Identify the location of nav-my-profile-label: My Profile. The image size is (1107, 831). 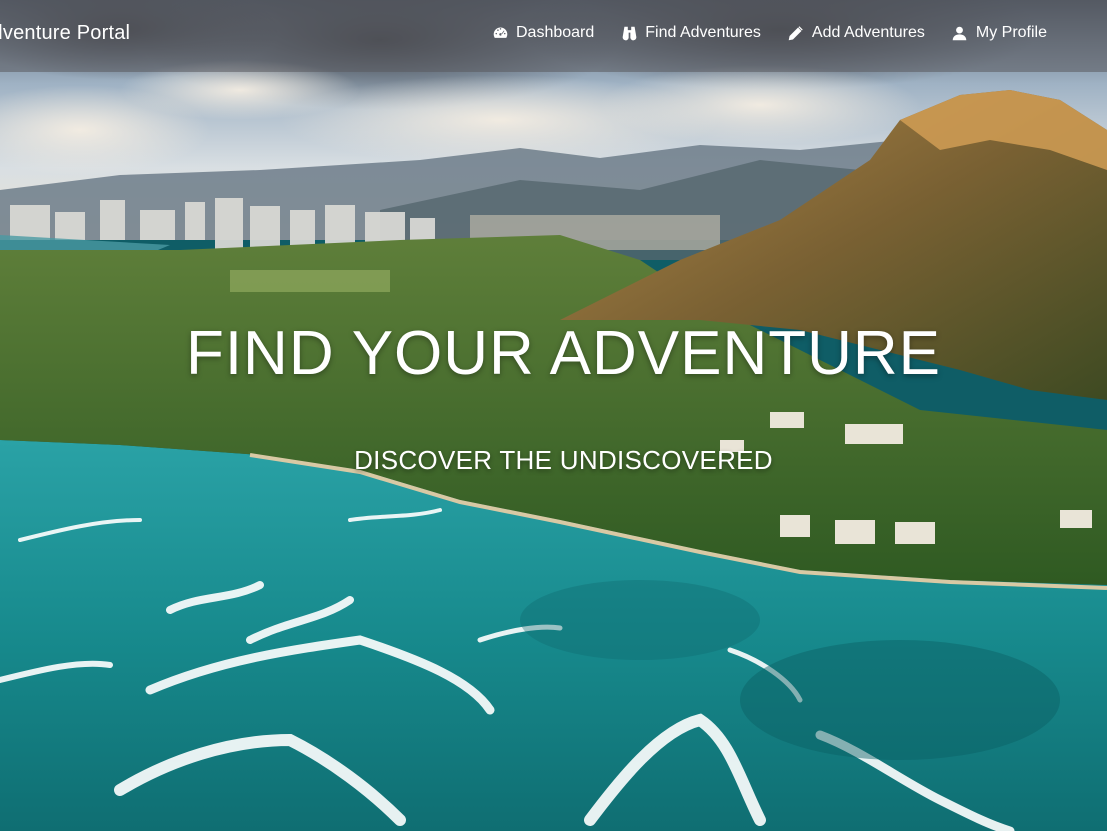
(1011, 32).